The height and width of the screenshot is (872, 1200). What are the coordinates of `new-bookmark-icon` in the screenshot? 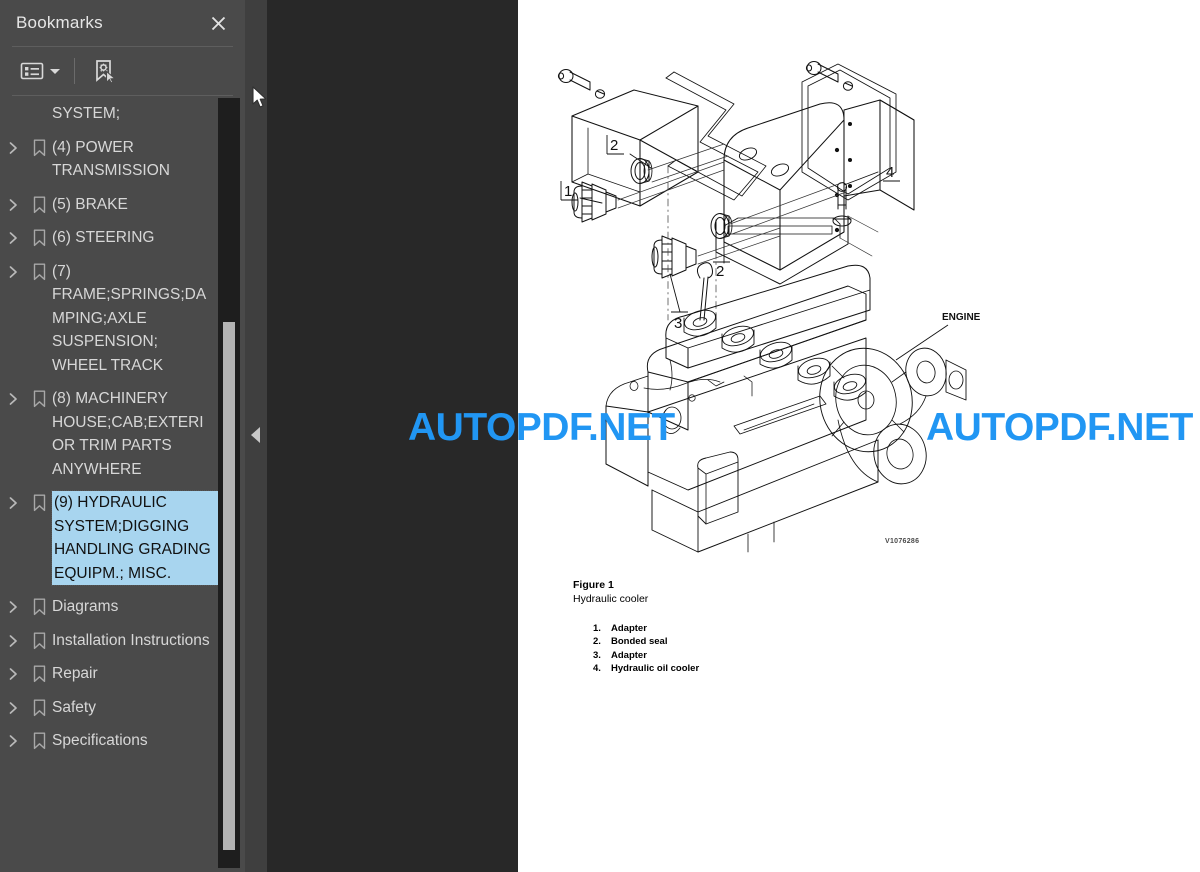 It's located at (104, 71).